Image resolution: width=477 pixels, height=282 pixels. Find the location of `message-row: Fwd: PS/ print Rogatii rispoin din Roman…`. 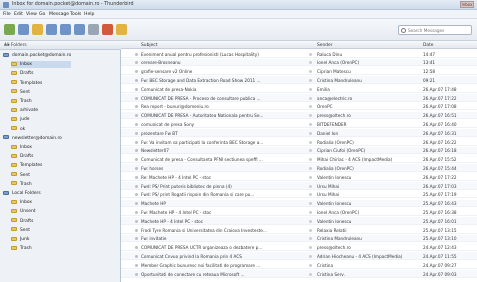

message-row: Fwd: PS/ print Rogatii rispoin din Roman… is located at coordinates (299, 195).